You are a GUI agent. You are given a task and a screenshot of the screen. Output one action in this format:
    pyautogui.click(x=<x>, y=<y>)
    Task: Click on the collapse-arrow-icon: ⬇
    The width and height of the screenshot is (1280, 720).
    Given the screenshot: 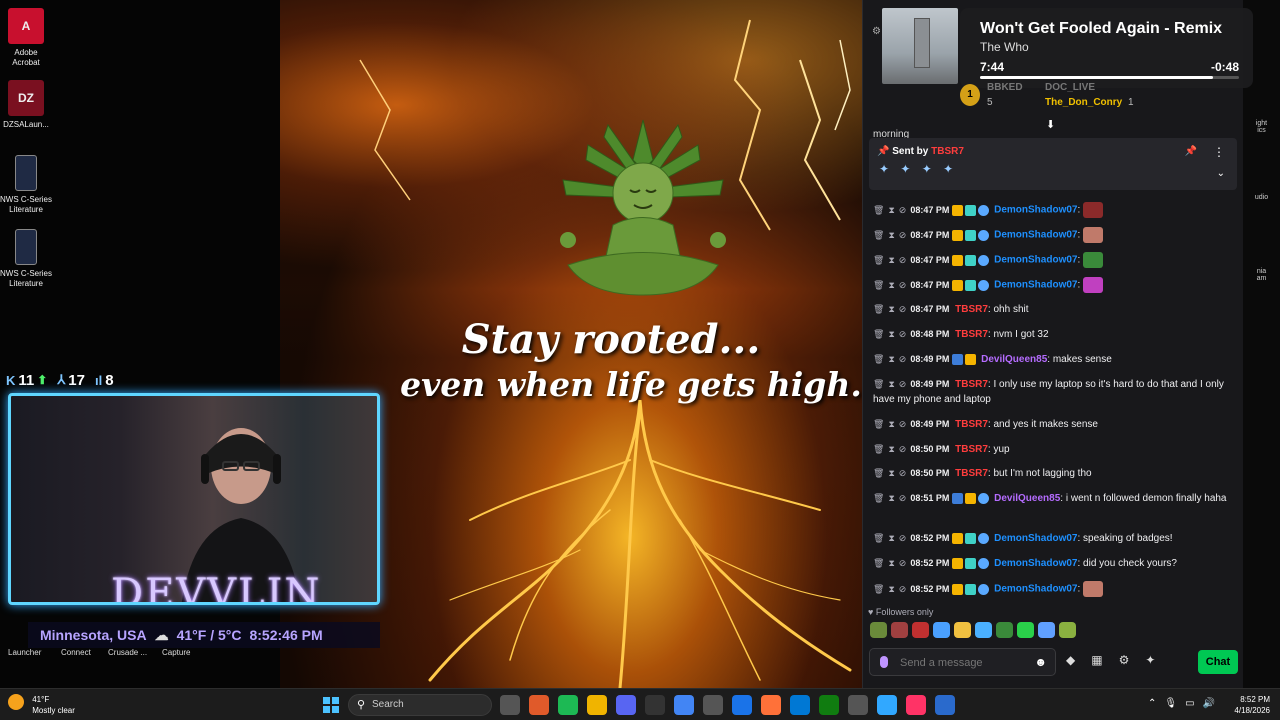 What is the action you would take?
    pyautogui.click(x=1050, y=124)
    